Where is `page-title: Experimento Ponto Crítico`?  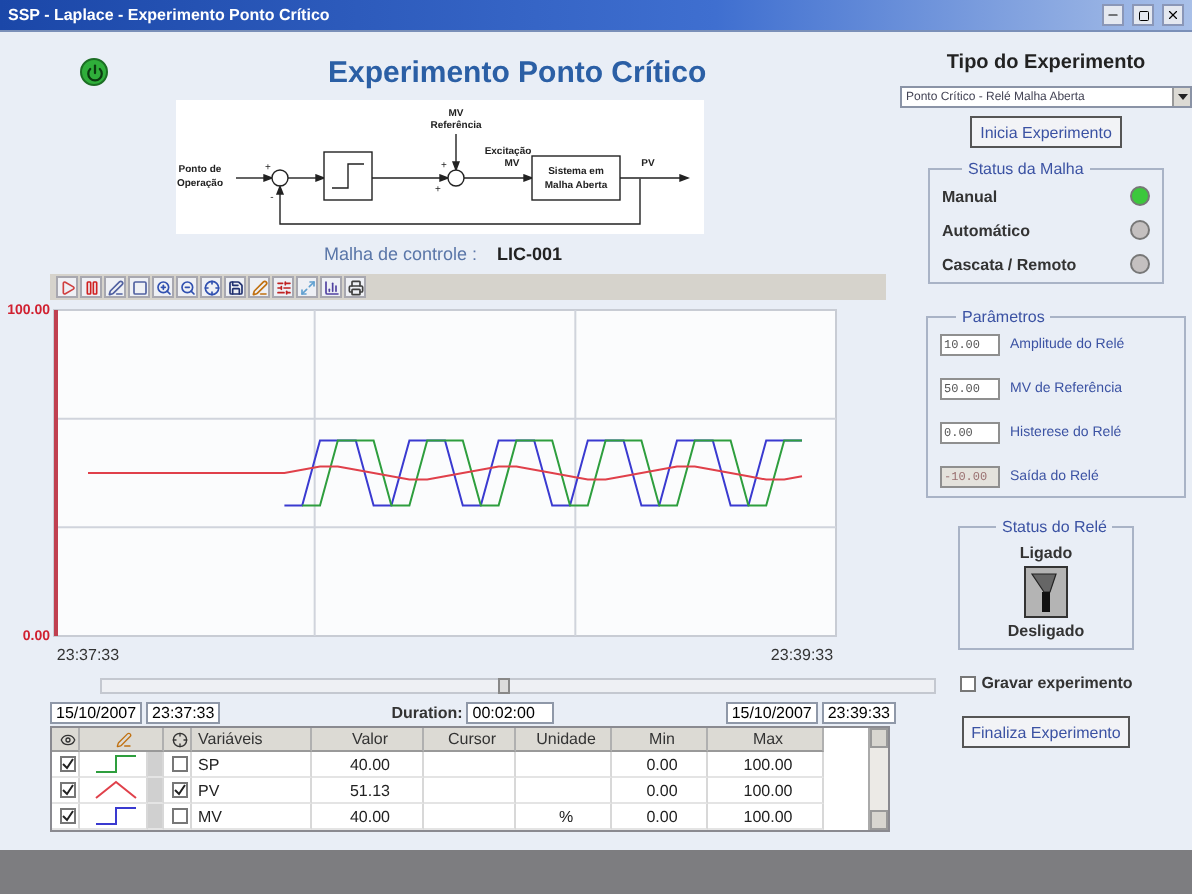
page-title: Experimento Ponto Crítico is located at coordinates (517, 72).